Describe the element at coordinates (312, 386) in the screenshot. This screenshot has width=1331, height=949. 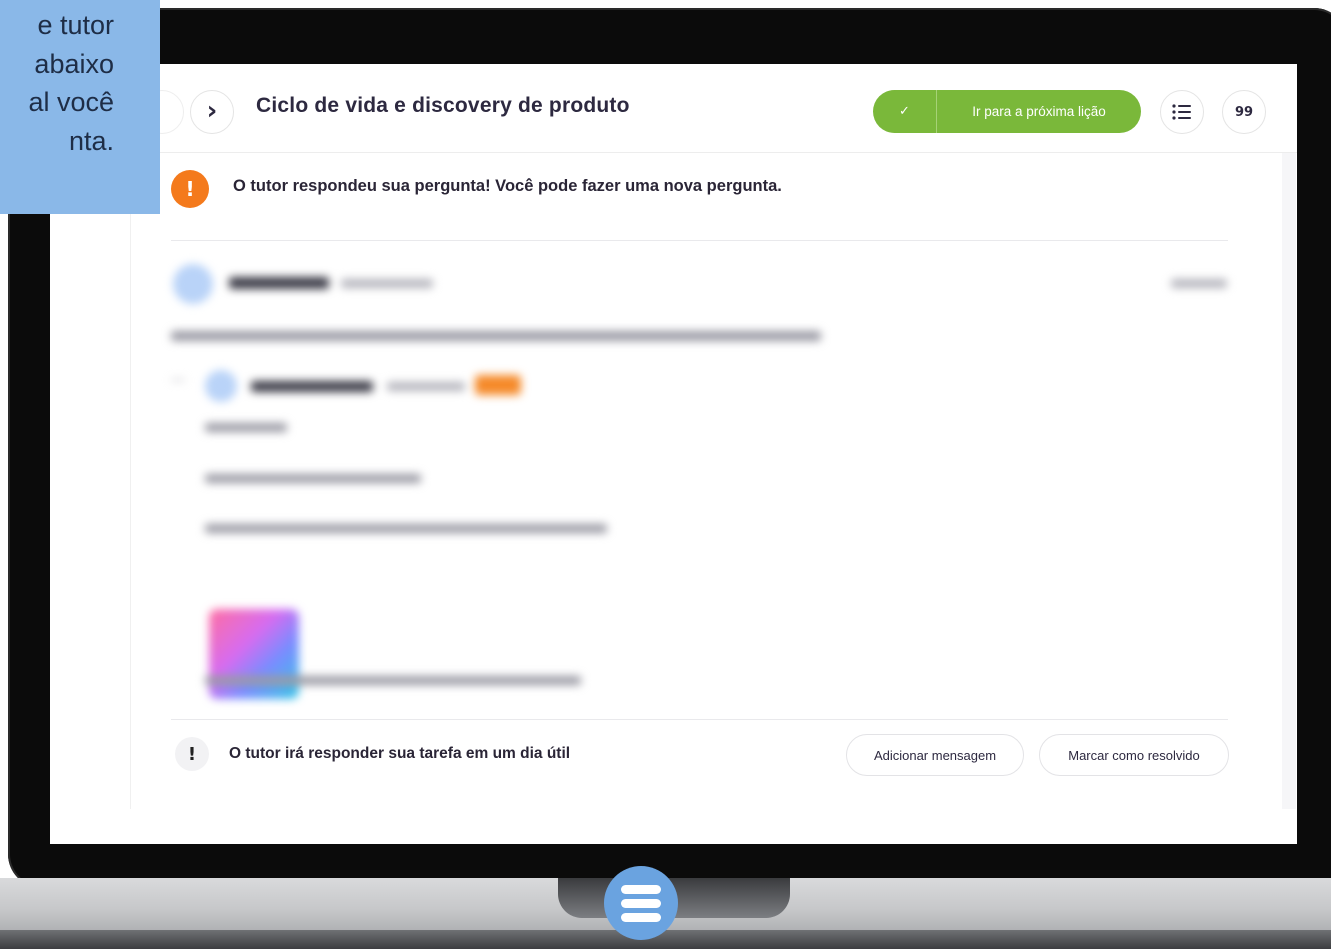
I see `tutor-name` at that location.